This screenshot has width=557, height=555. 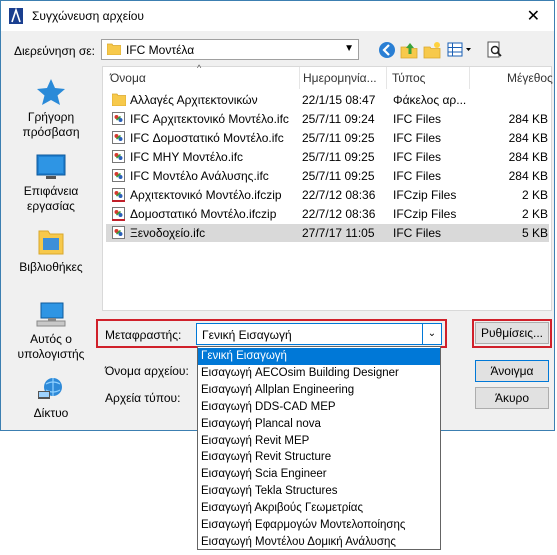 What do you see at coordinates (187, 157) in the screenshot?
I see `file-name: IFC MHY Μοντέλο.ifc` at bounding box center [187, 157].